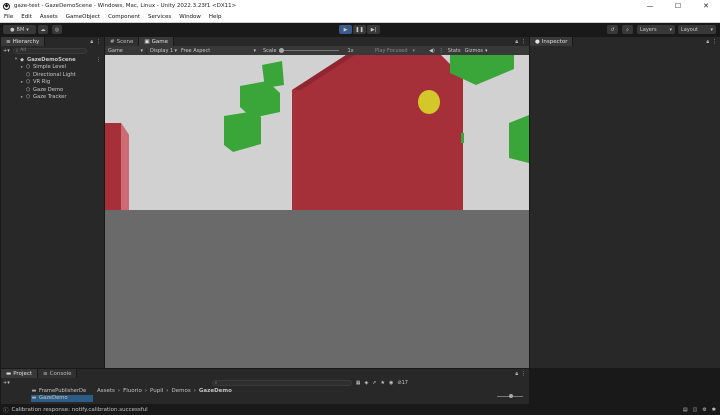 This screenshot has width=720, height=415. What do you see at coordinates (552, 41) in the screenshot?
I see `tab-inspector: ● Inspector` at bounding box center [552, 41].